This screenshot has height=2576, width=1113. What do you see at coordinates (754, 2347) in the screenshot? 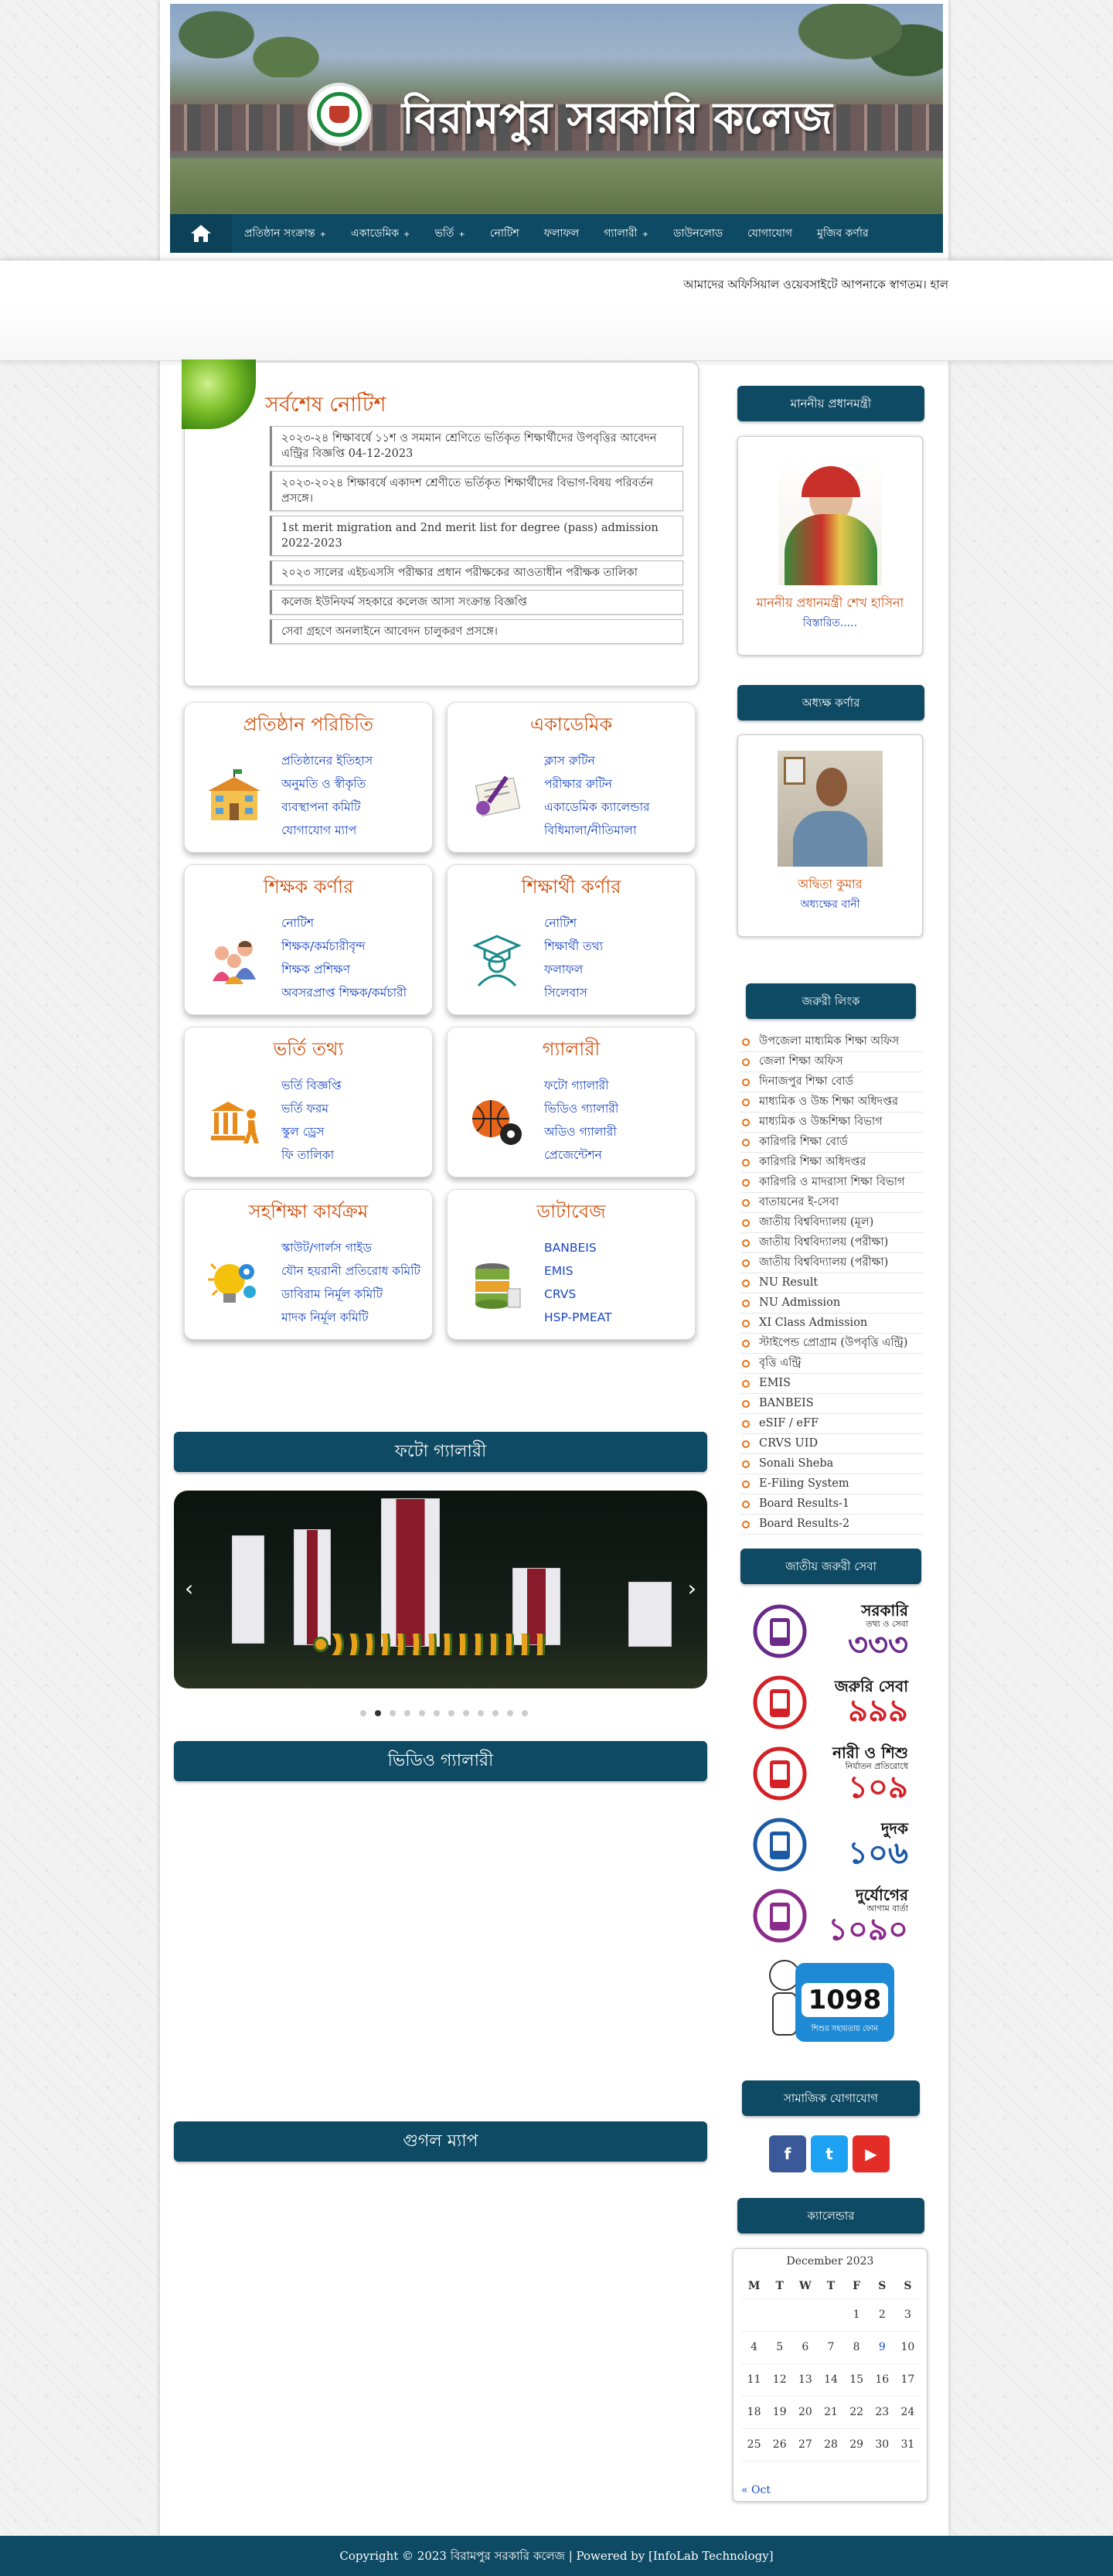
I see `calendar-day: 4` at bounding box center [754, 2347].